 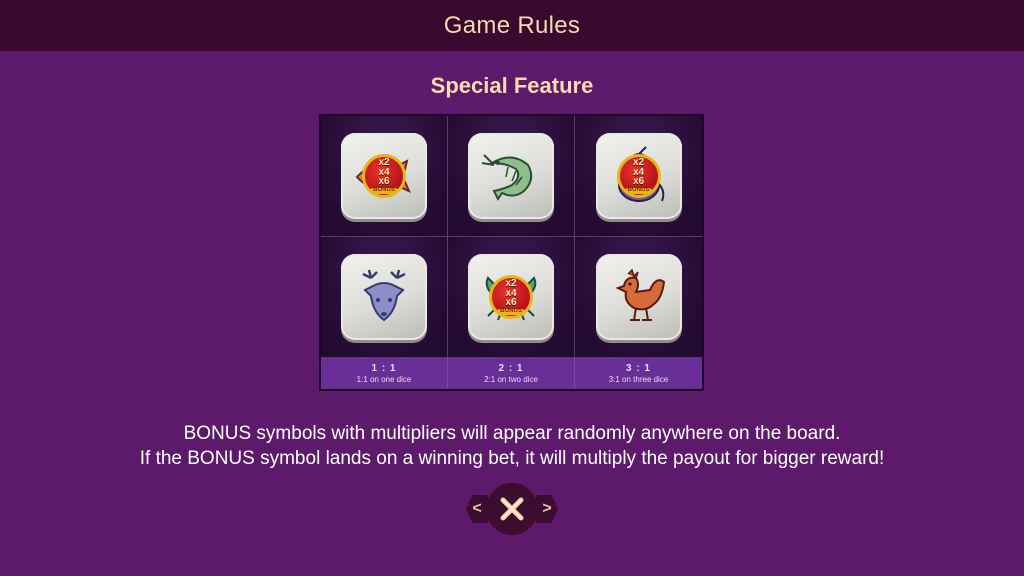 What do you see at coordinates (639, 294) in the screenshot?
I see `rooster-icon` at bounding box center [639, 294].